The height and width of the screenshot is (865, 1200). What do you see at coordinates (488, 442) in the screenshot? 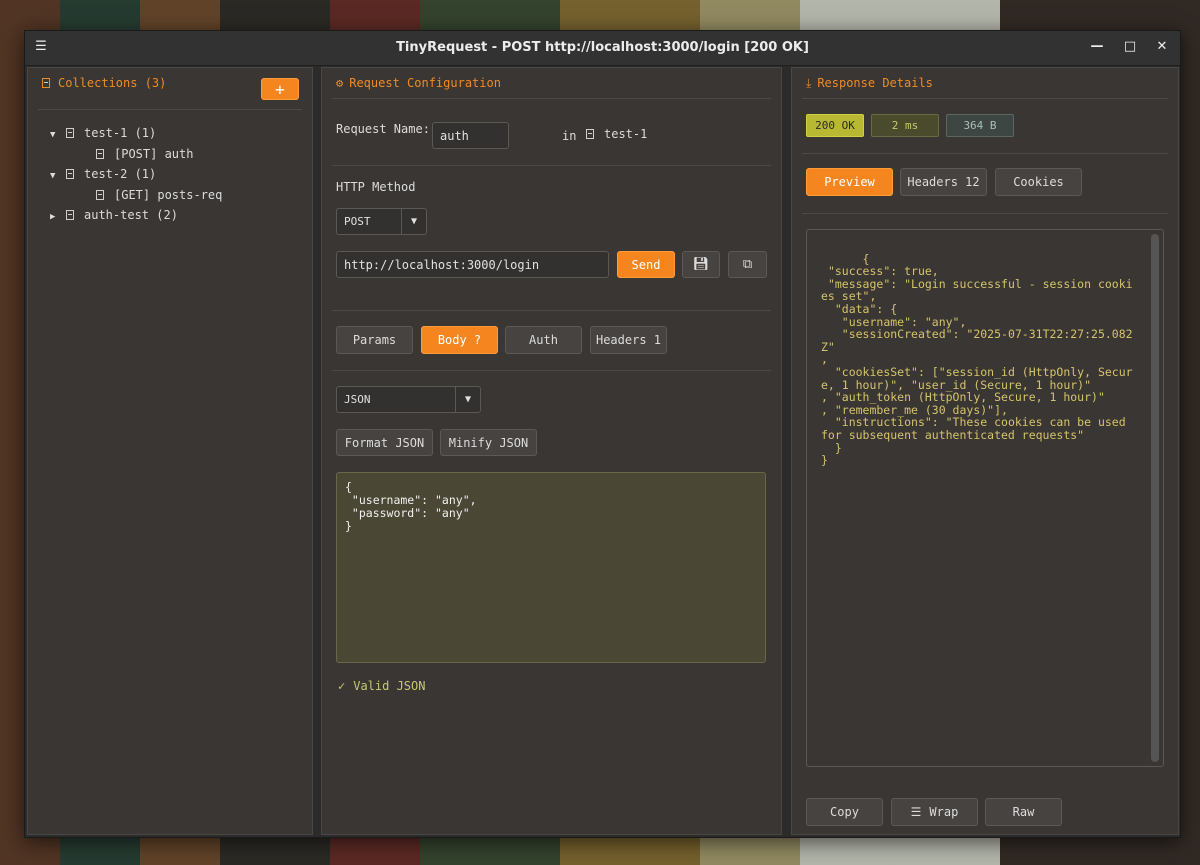
I see `minify-json-button: Minify JSON` at bounding box center [488, 442].